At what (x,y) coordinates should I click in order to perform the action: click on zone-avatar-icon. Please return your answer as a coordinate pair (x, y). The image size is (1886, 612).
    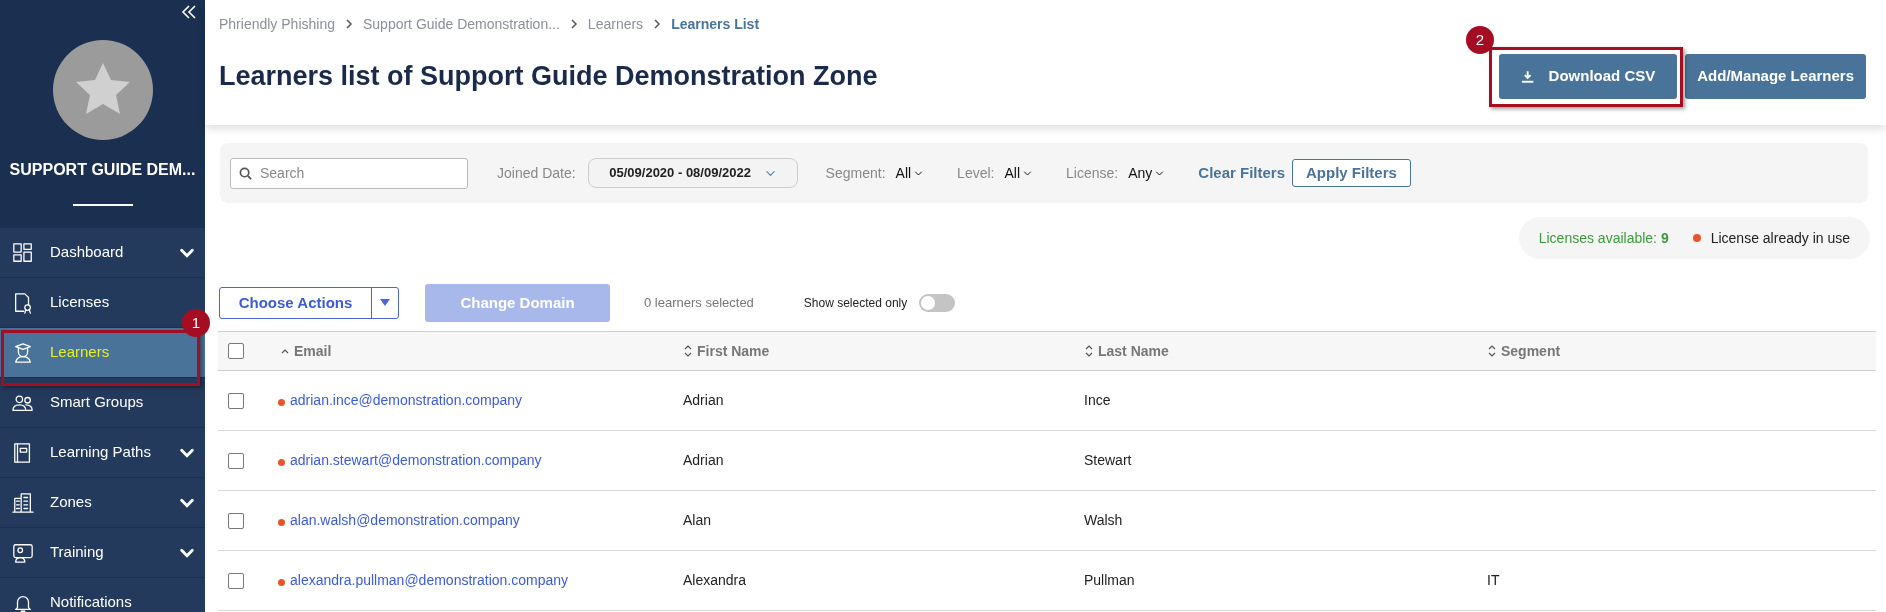
    Looking at the image, I should click on (102, 90).